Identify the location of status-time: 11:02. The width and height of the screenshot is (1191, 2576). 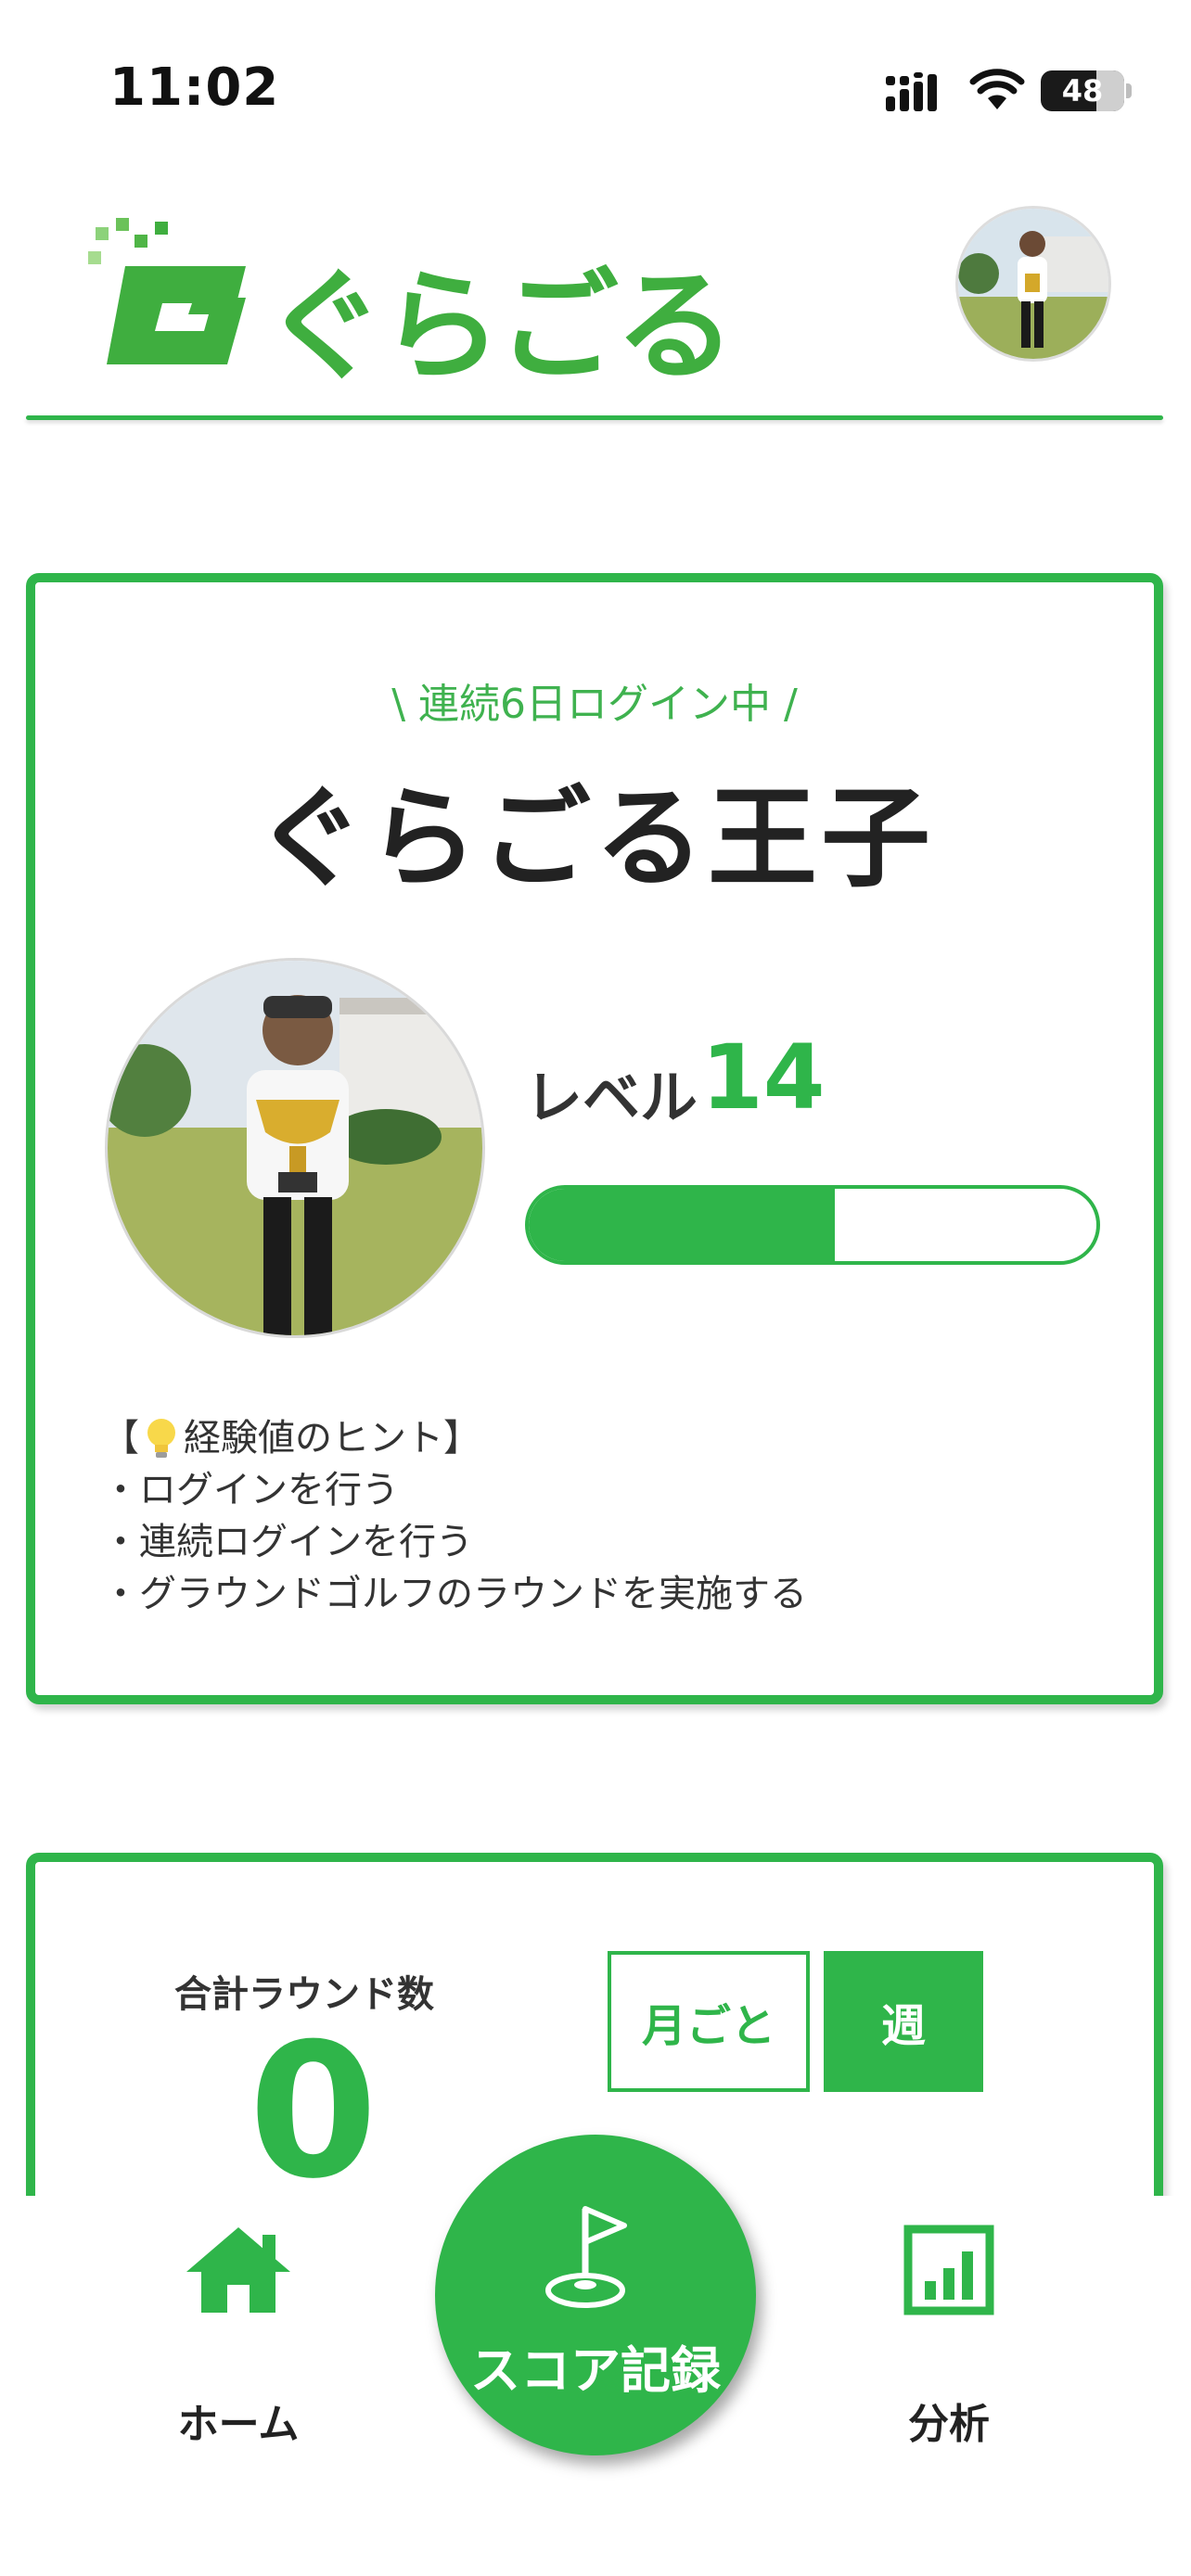
(194, 87).